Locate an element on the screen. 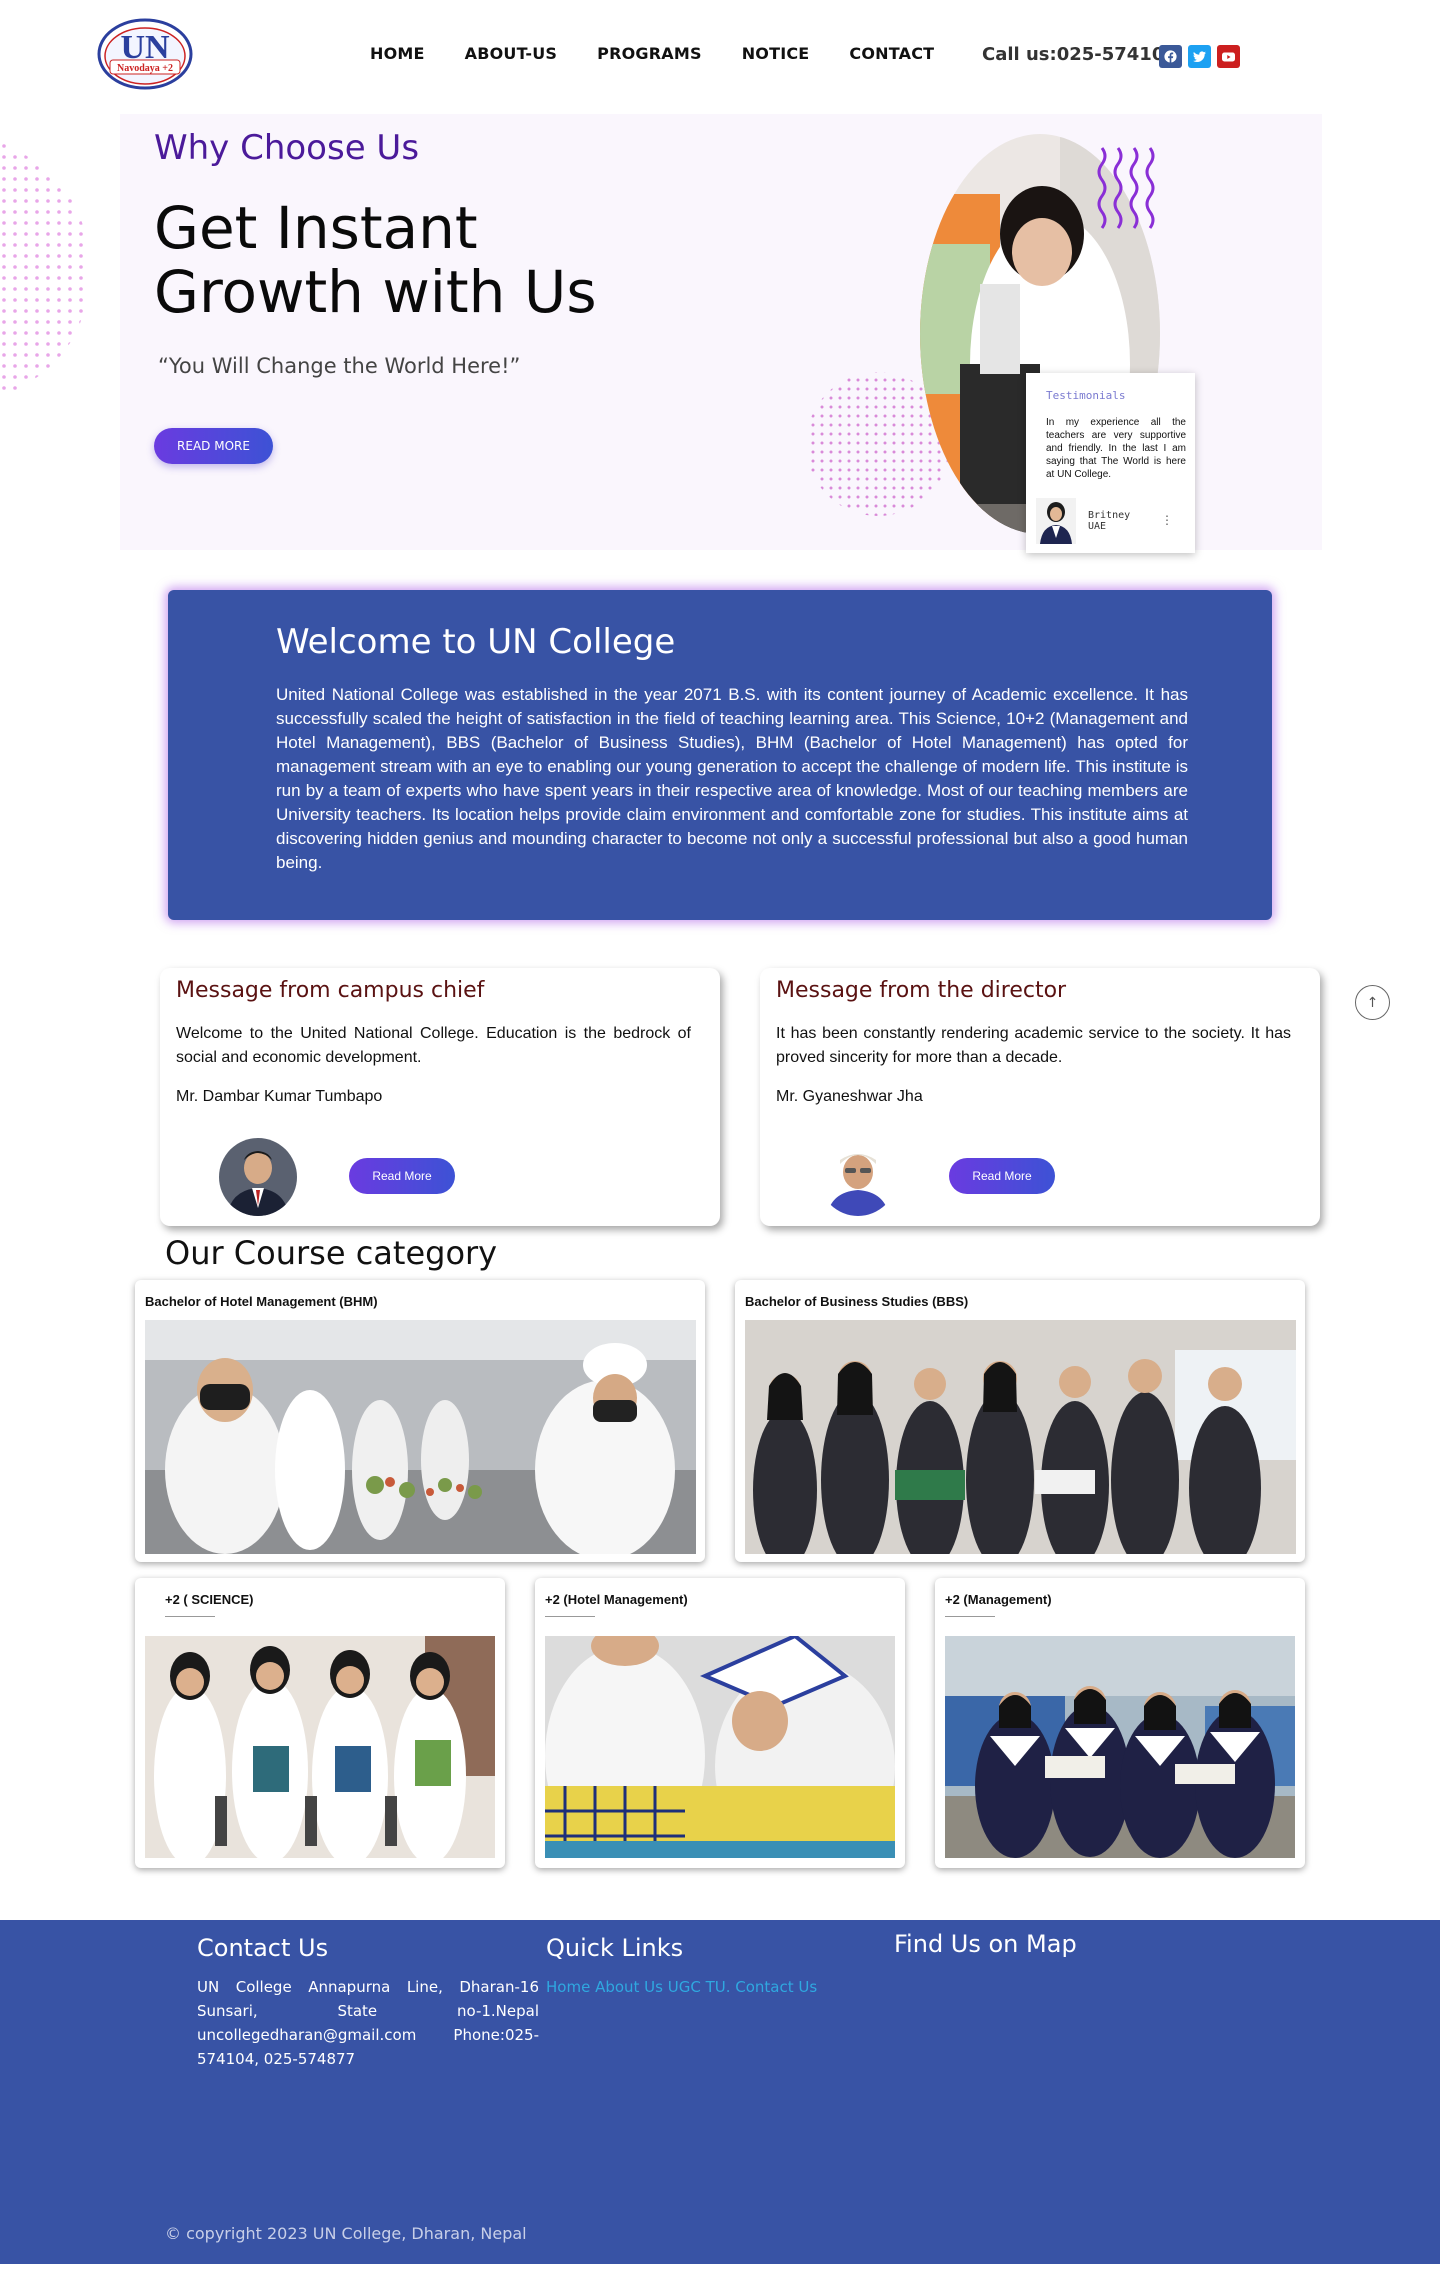  director-read-more-button: Read More is located at coordinates (1002, 1176).